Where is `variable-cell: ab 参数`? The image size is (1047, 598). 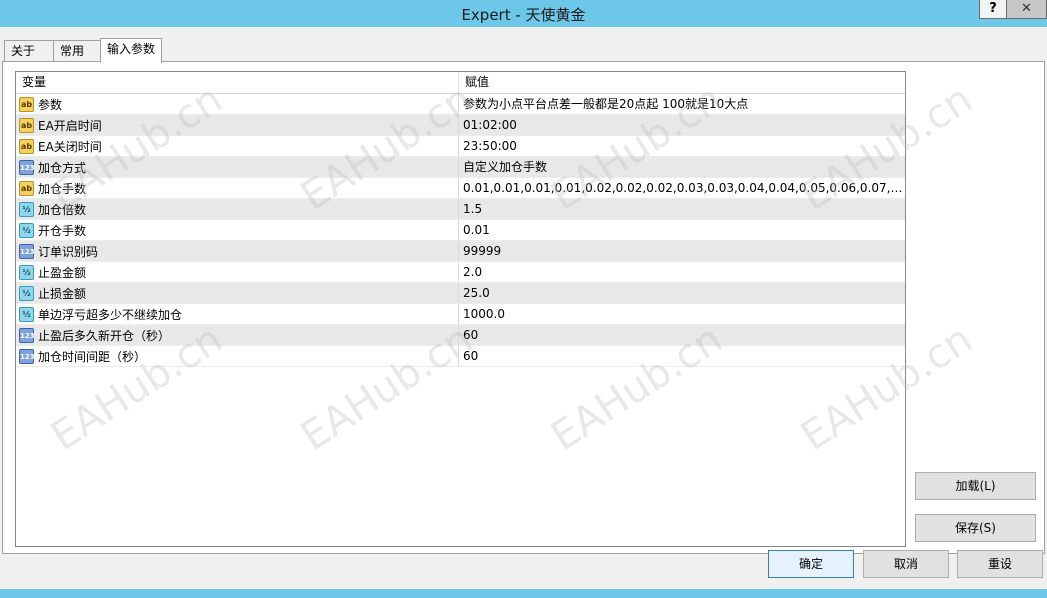 variable-cell: ab 参数 is located at coordinates (237, 104).